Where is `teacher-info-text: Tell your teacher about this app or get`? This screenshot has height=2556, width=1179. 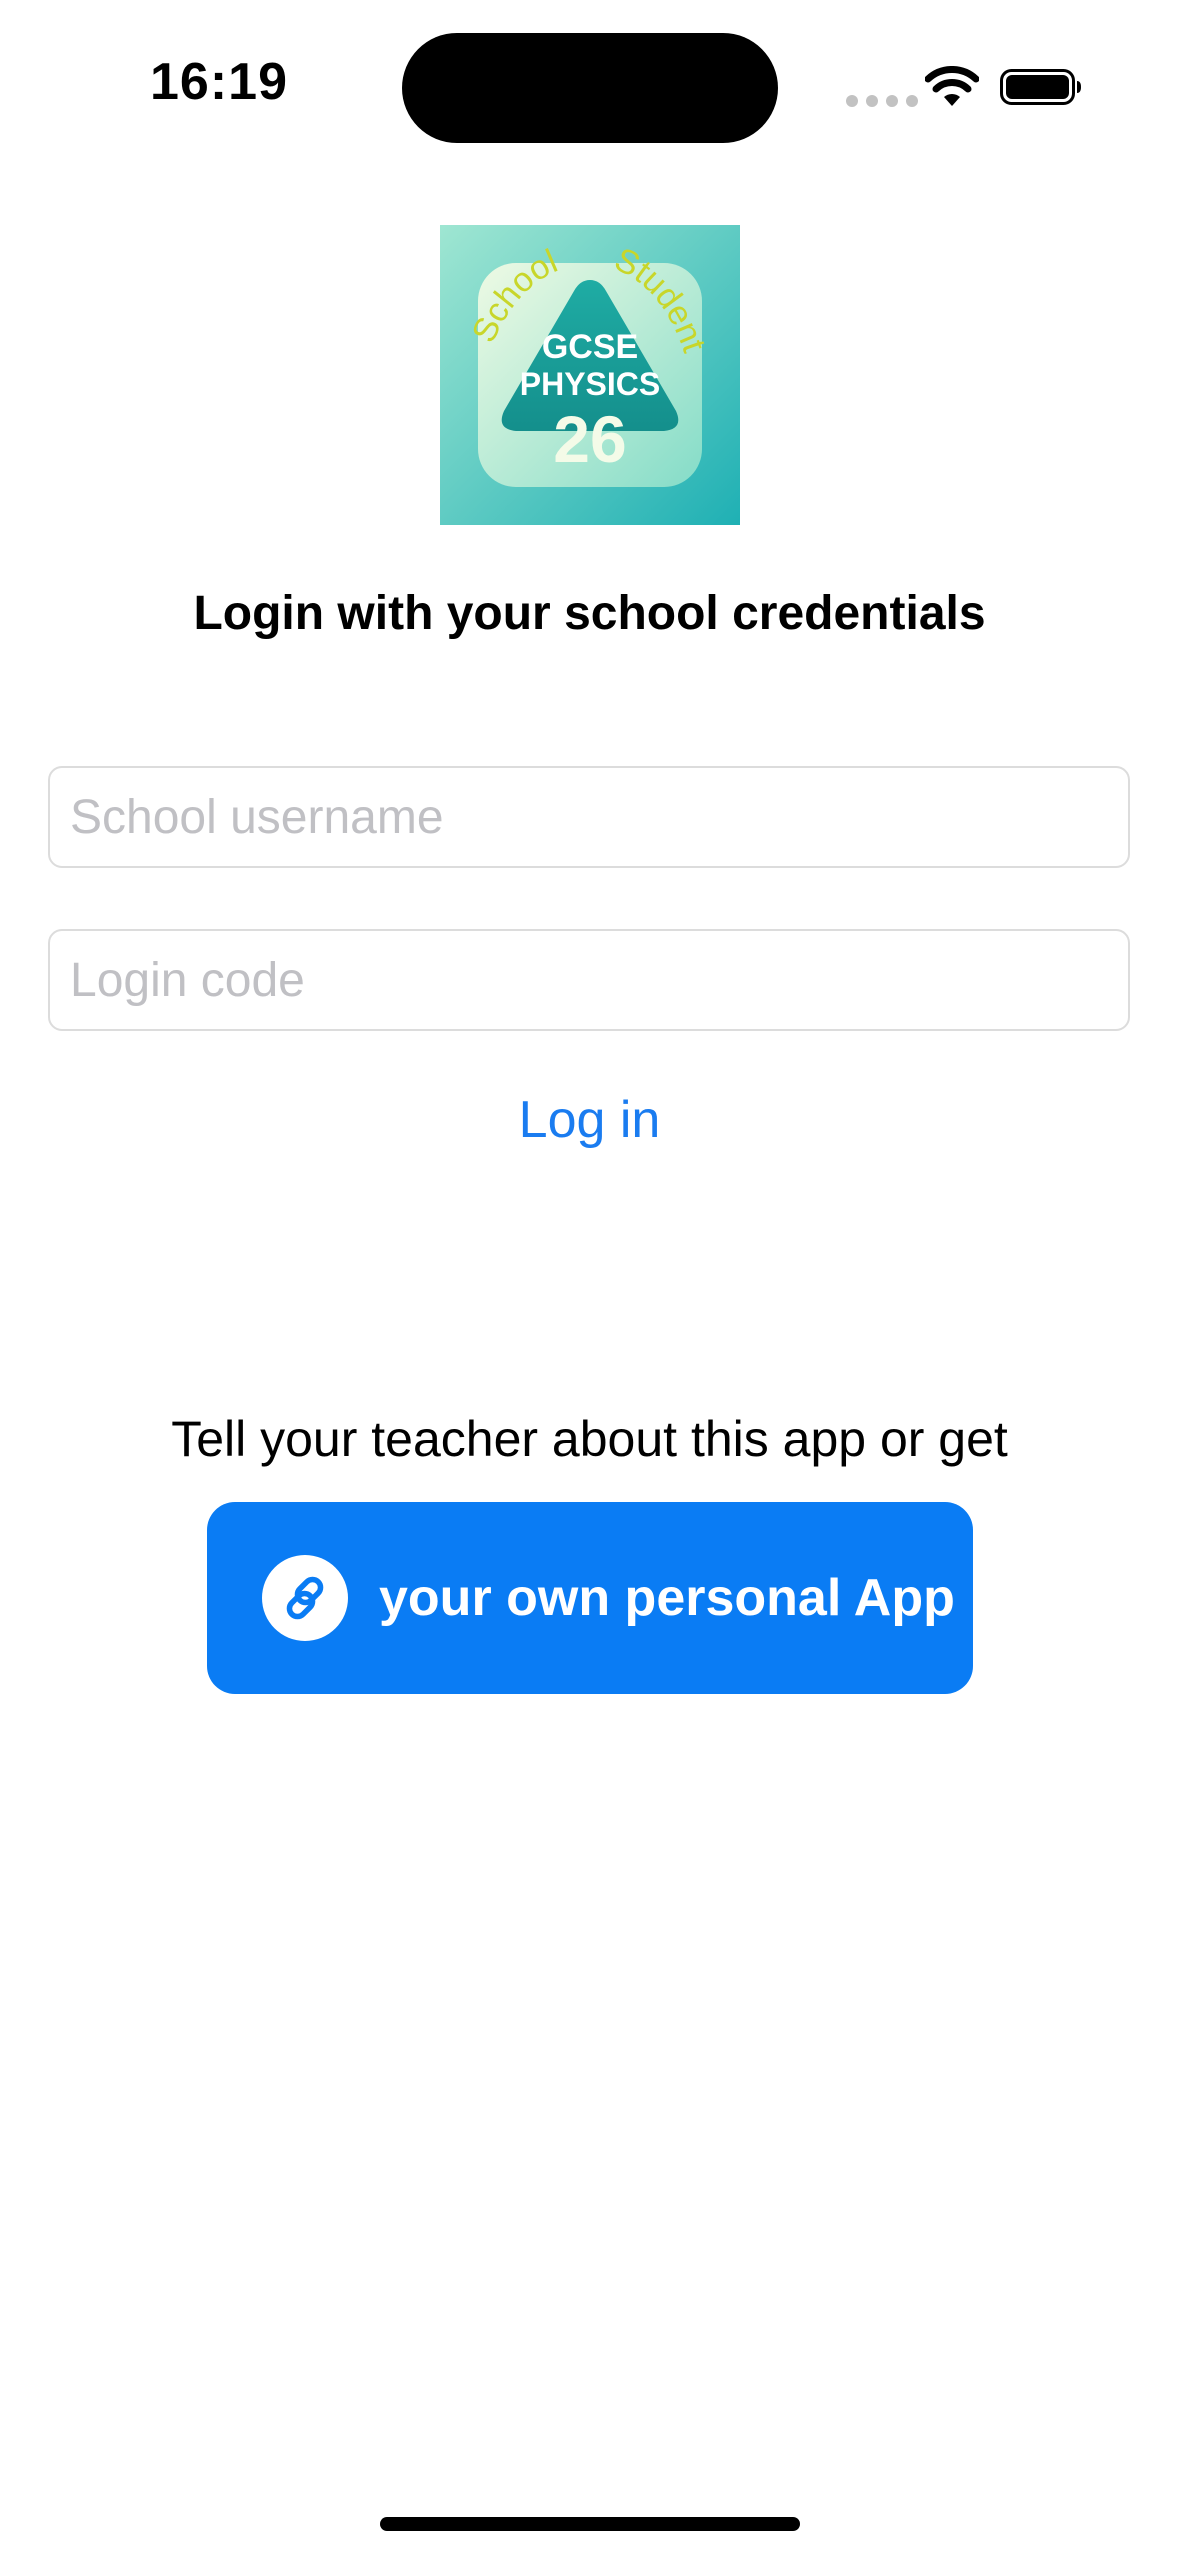 teacher-info-text: Tell your teacher about this app or get is located at coordinates (589, 1439).